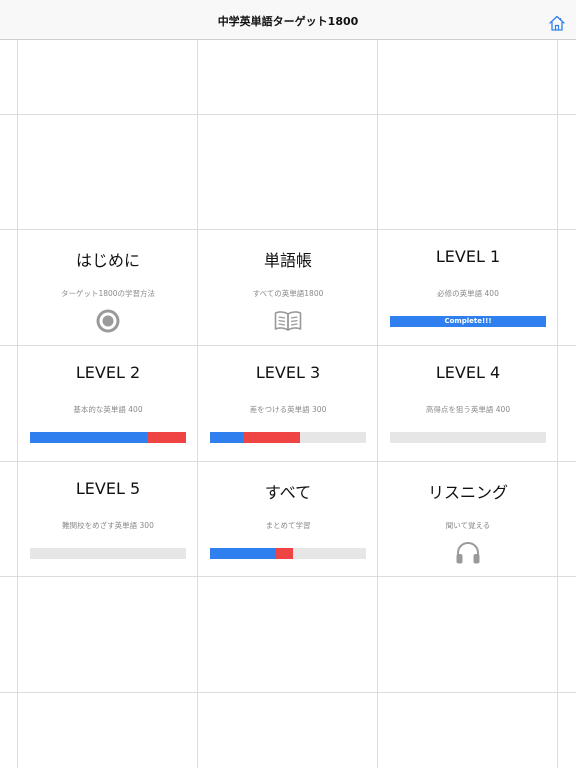 The image size is (576, 768). I want to click on menu-level4: LEVEL 4 高得点を狙う英単語 400, so click(468, 403).